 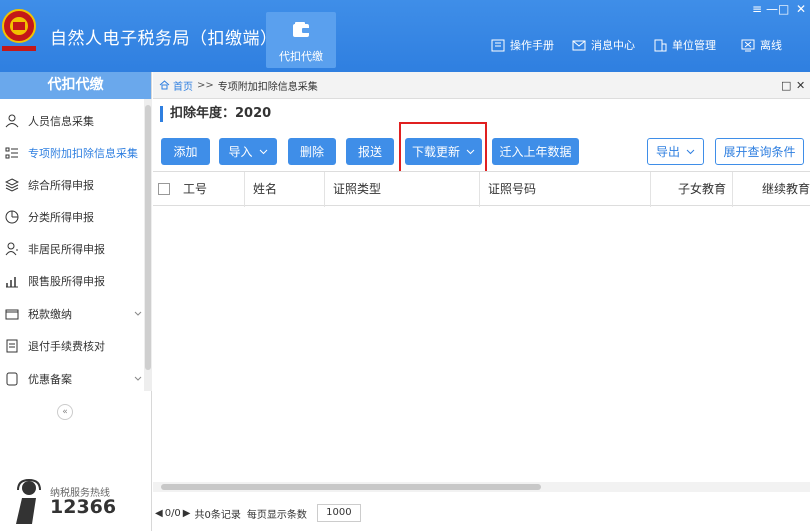 I want to click on sidebar-item-label: 退付手续费核对, so click(x=66, y=346).